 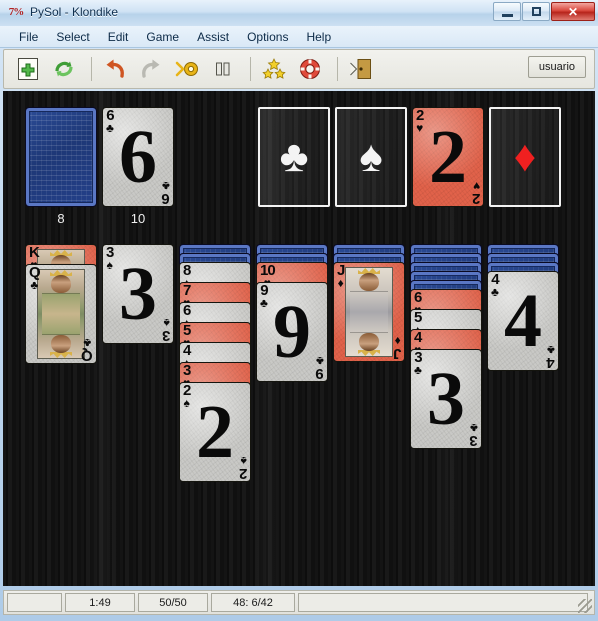 What do you see at coordinates (61, 157) in the screenshot?
I see `stock-pile` at bounding box center [61, 157].